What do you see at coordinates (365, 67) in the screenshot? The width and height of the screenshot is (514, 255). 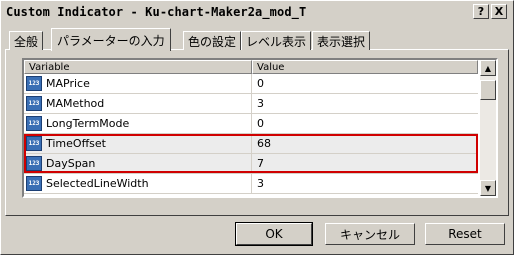 I see `column-header-value: Value` at bounding box center [365, 67].